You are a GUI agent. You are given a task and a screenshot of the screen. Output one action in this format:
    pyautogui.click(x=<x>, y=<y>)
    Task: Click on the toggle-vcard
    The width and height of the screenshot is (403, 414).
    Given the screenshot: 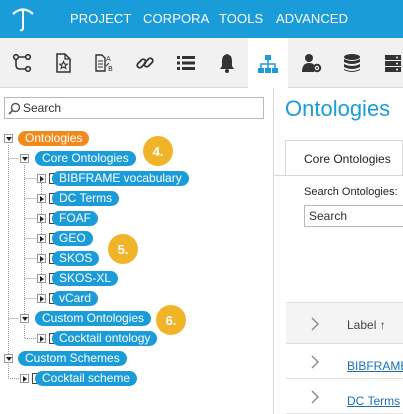 What is the action you would take?
    pyautogui.click(x=41, y=298)
    